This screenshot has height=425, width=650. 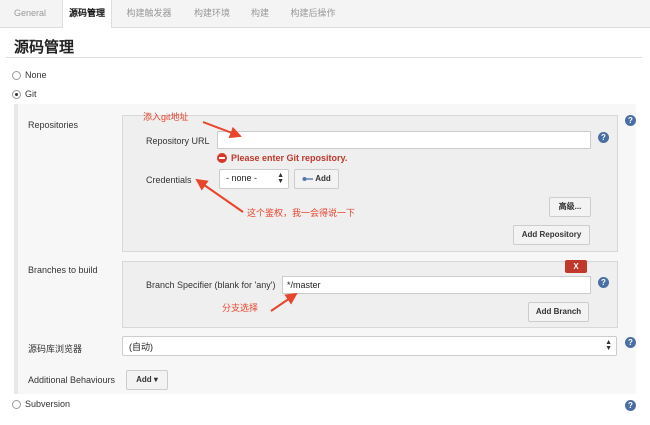 I want to click on scm-option-subversion: Subversion, so click(x=41, y=404).